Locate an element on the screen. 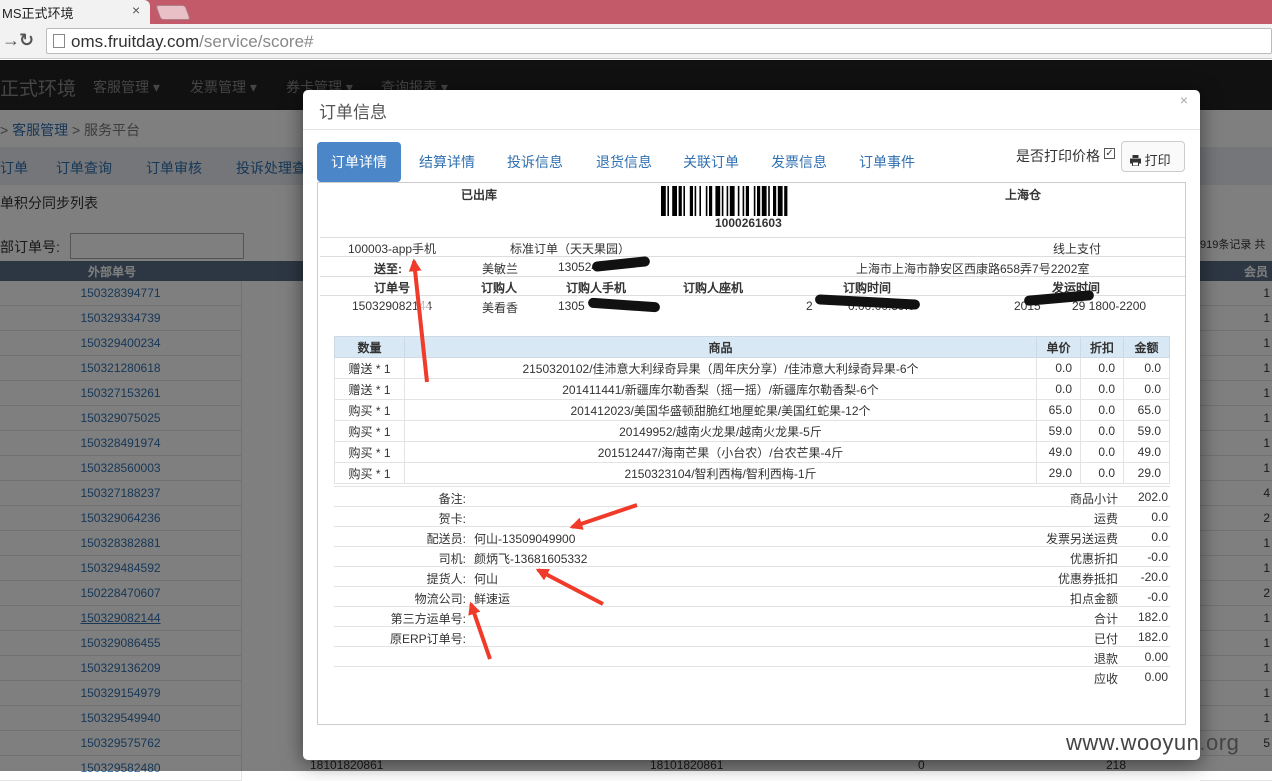 This screenshot has height=781, width=1272. print-button: 打印 is located at coordinates (1153, 156).